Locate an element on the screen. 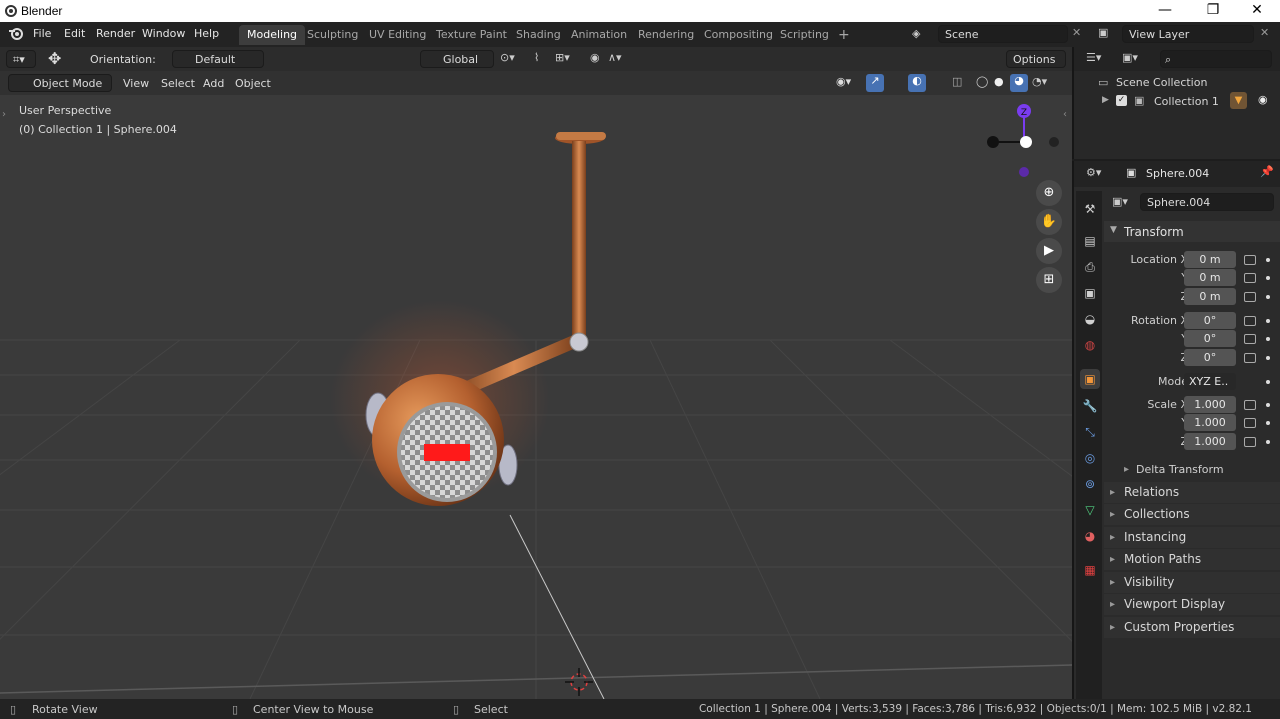  eye-visibility-icon: ◉ is located at coordinates (1263, 99).